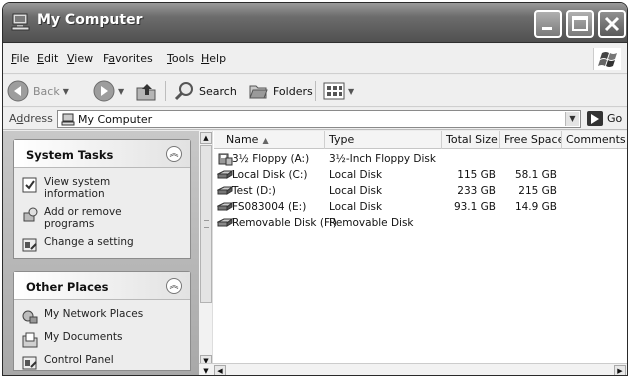 The width and height of the screenshot is (630, 378). I want to click on sort-ascending-icon: ▲, so click(265, 140).